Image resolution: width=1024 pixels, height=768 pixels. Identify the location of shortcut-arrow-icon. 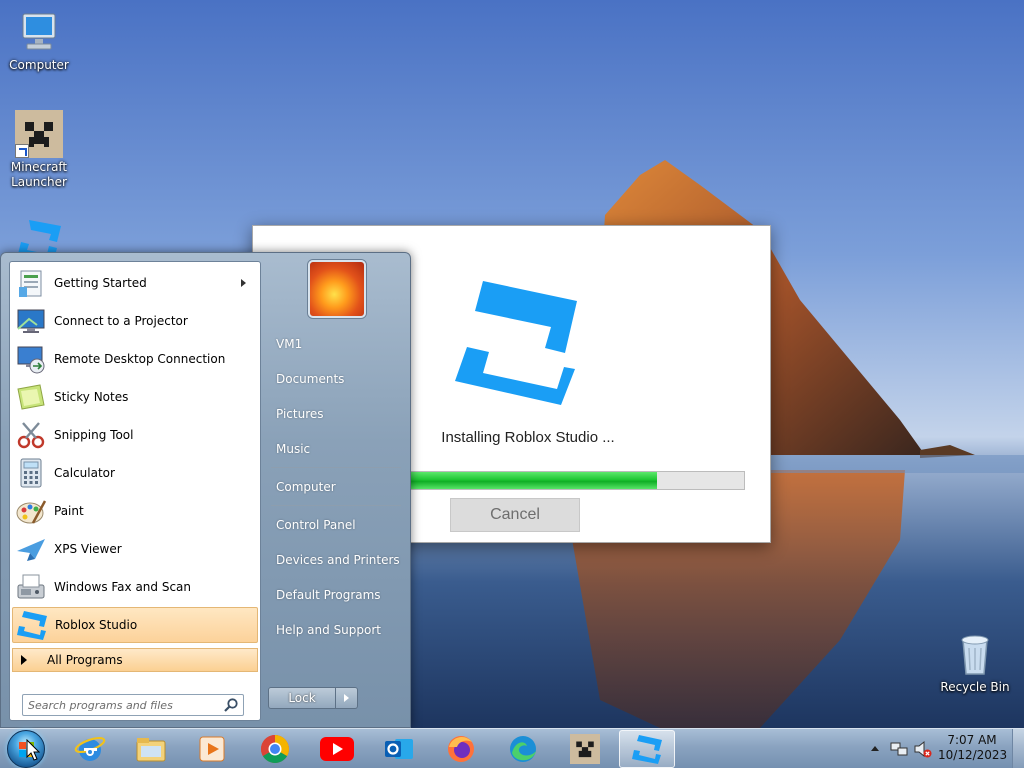
(22, 151).